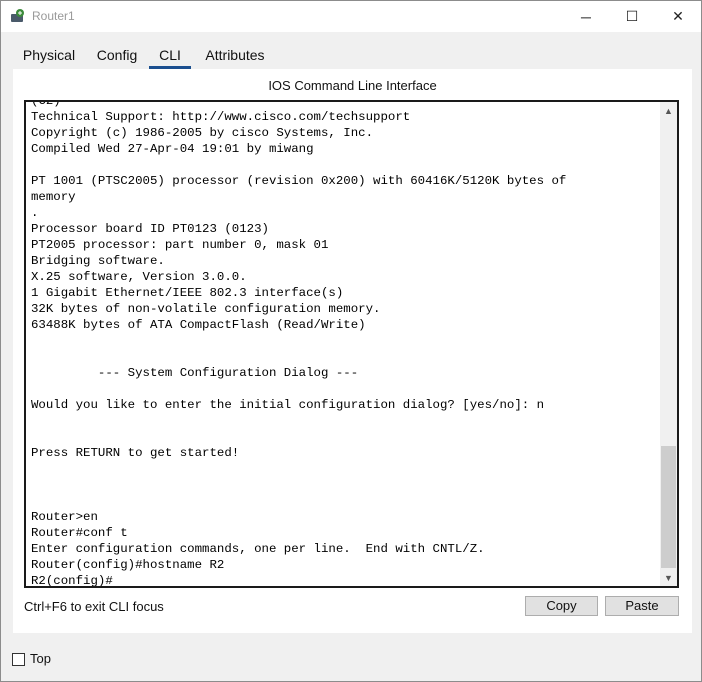  Describe the element at coordinates (586, 16) in the screenshot. I see `minimize-button: ─` at that location.